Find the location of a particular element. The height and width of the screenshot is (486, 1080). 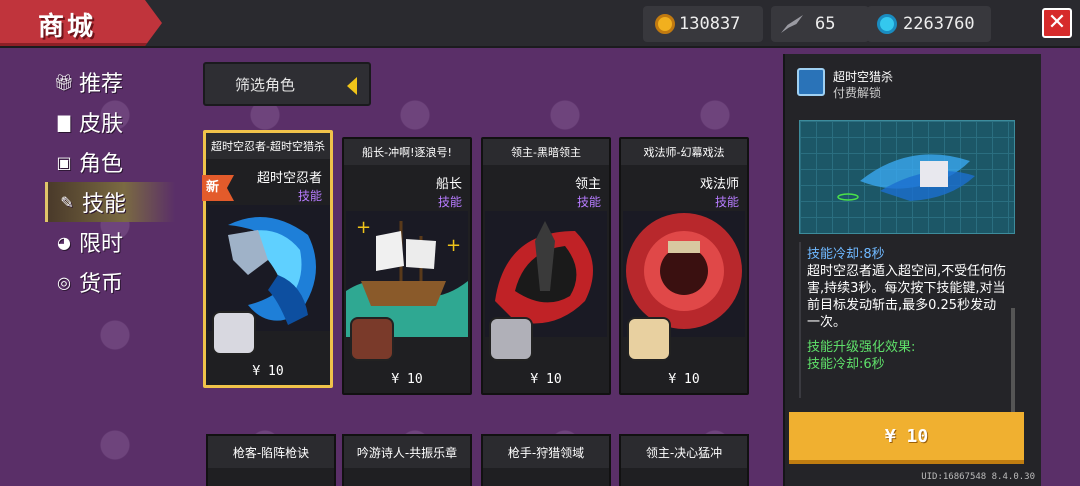

skill-card-bard: 吟游诗人-共振乐章 is located at coordinates (407, 460).